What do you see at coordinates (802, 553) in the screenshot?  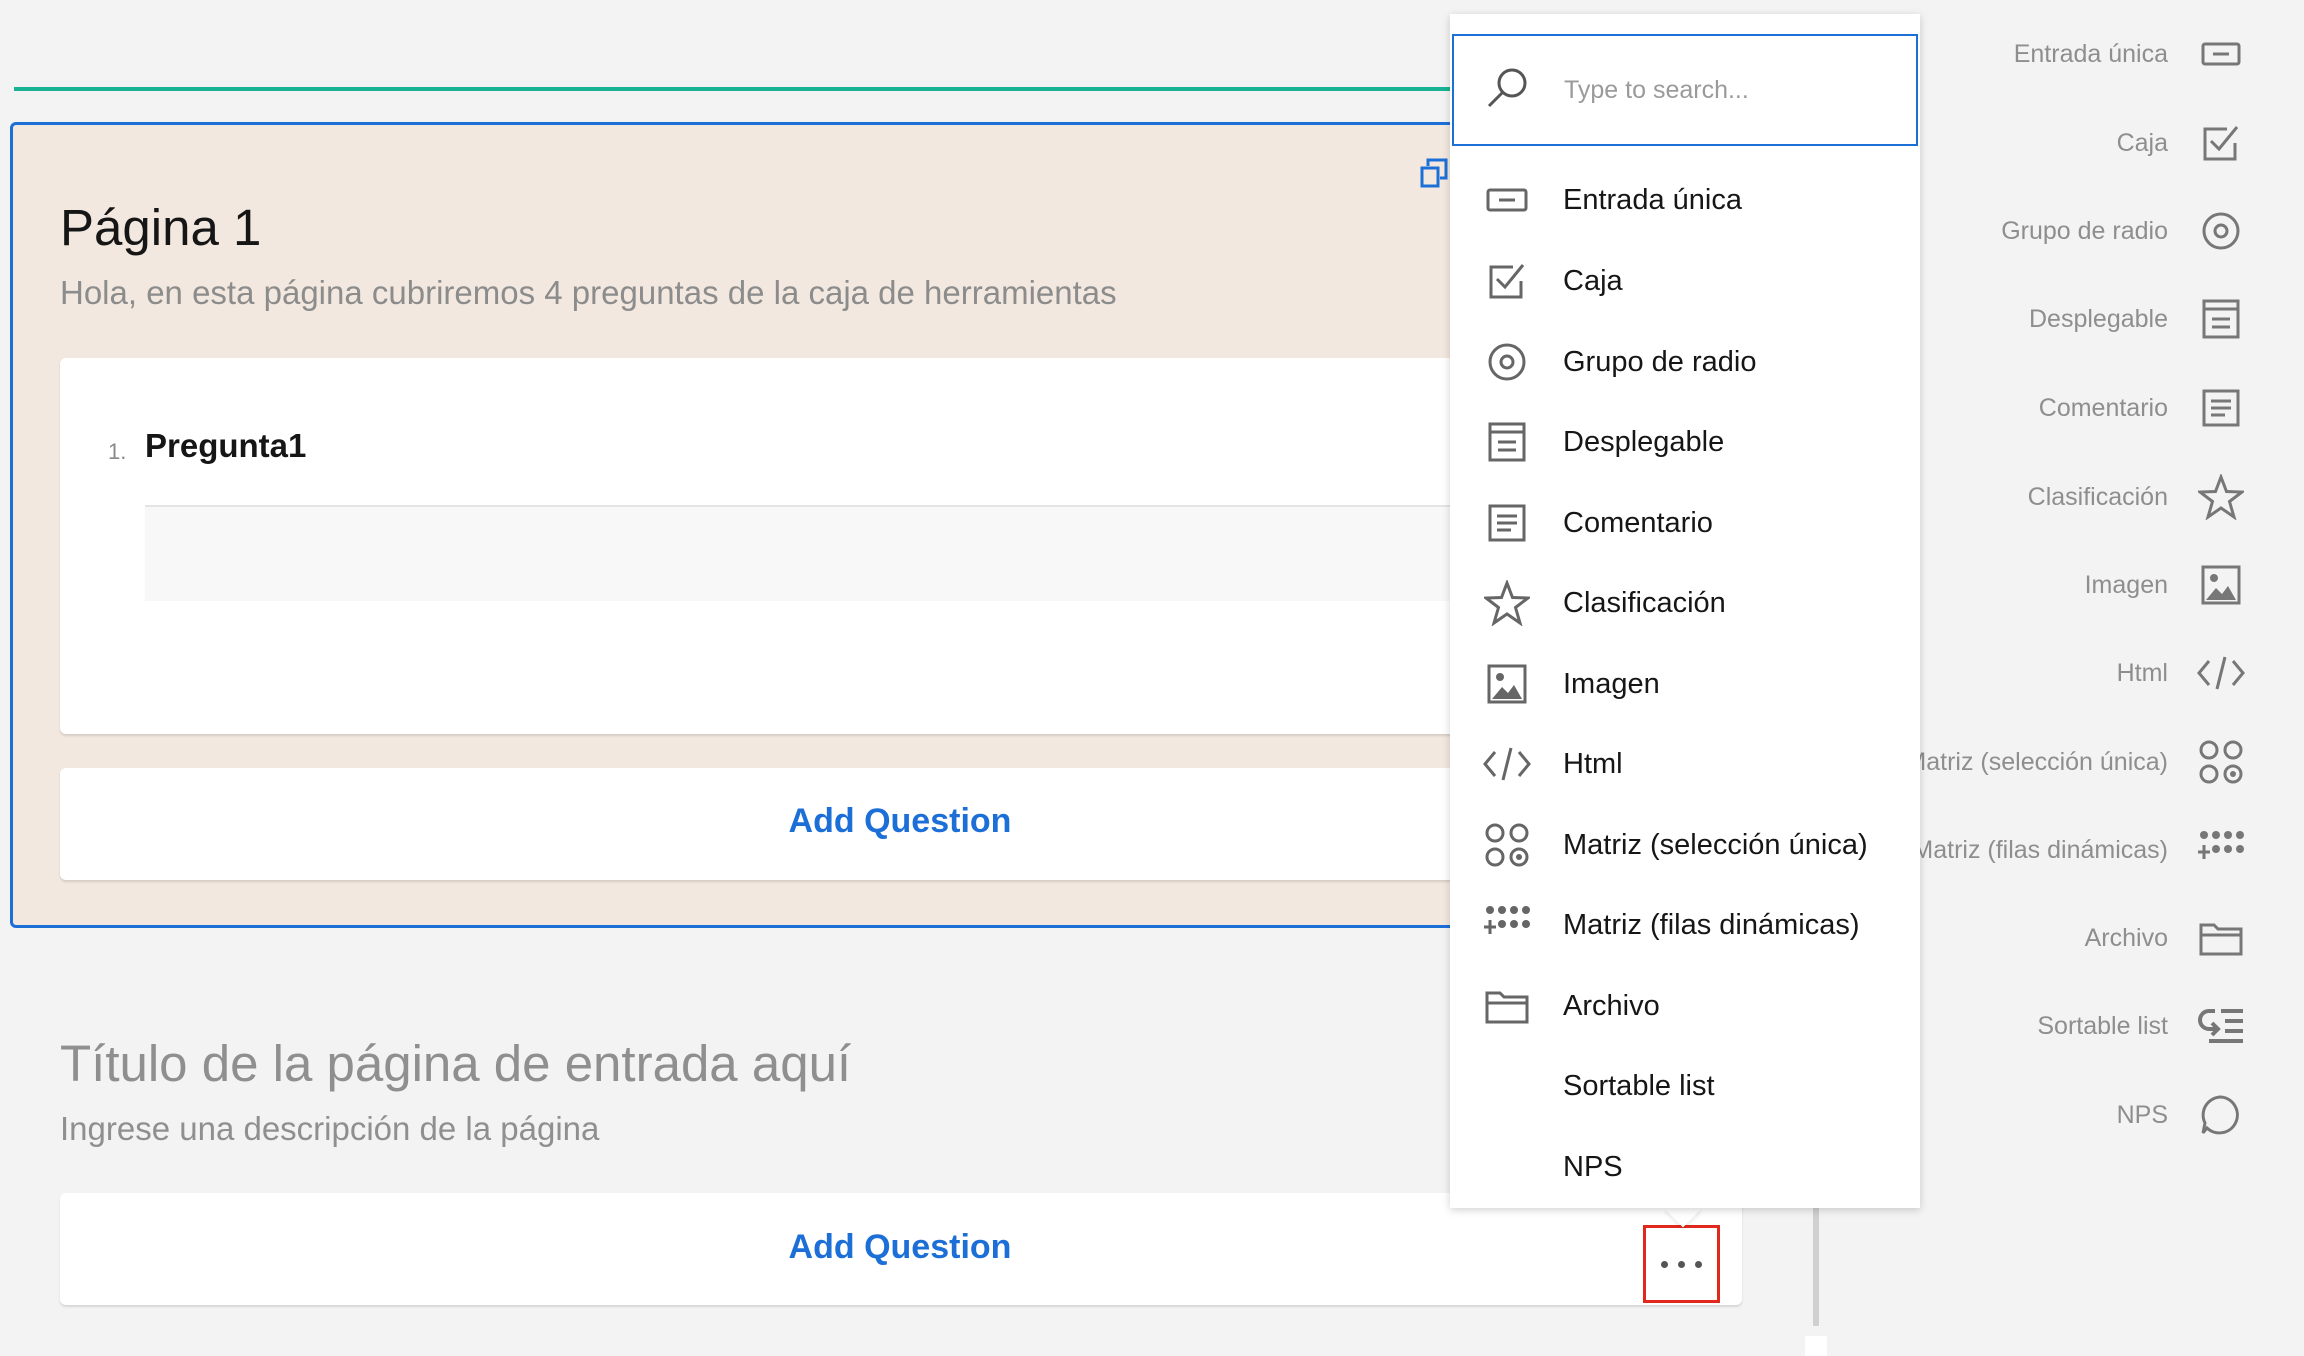 I see `question-text-input` at bounding box center [802, 553].